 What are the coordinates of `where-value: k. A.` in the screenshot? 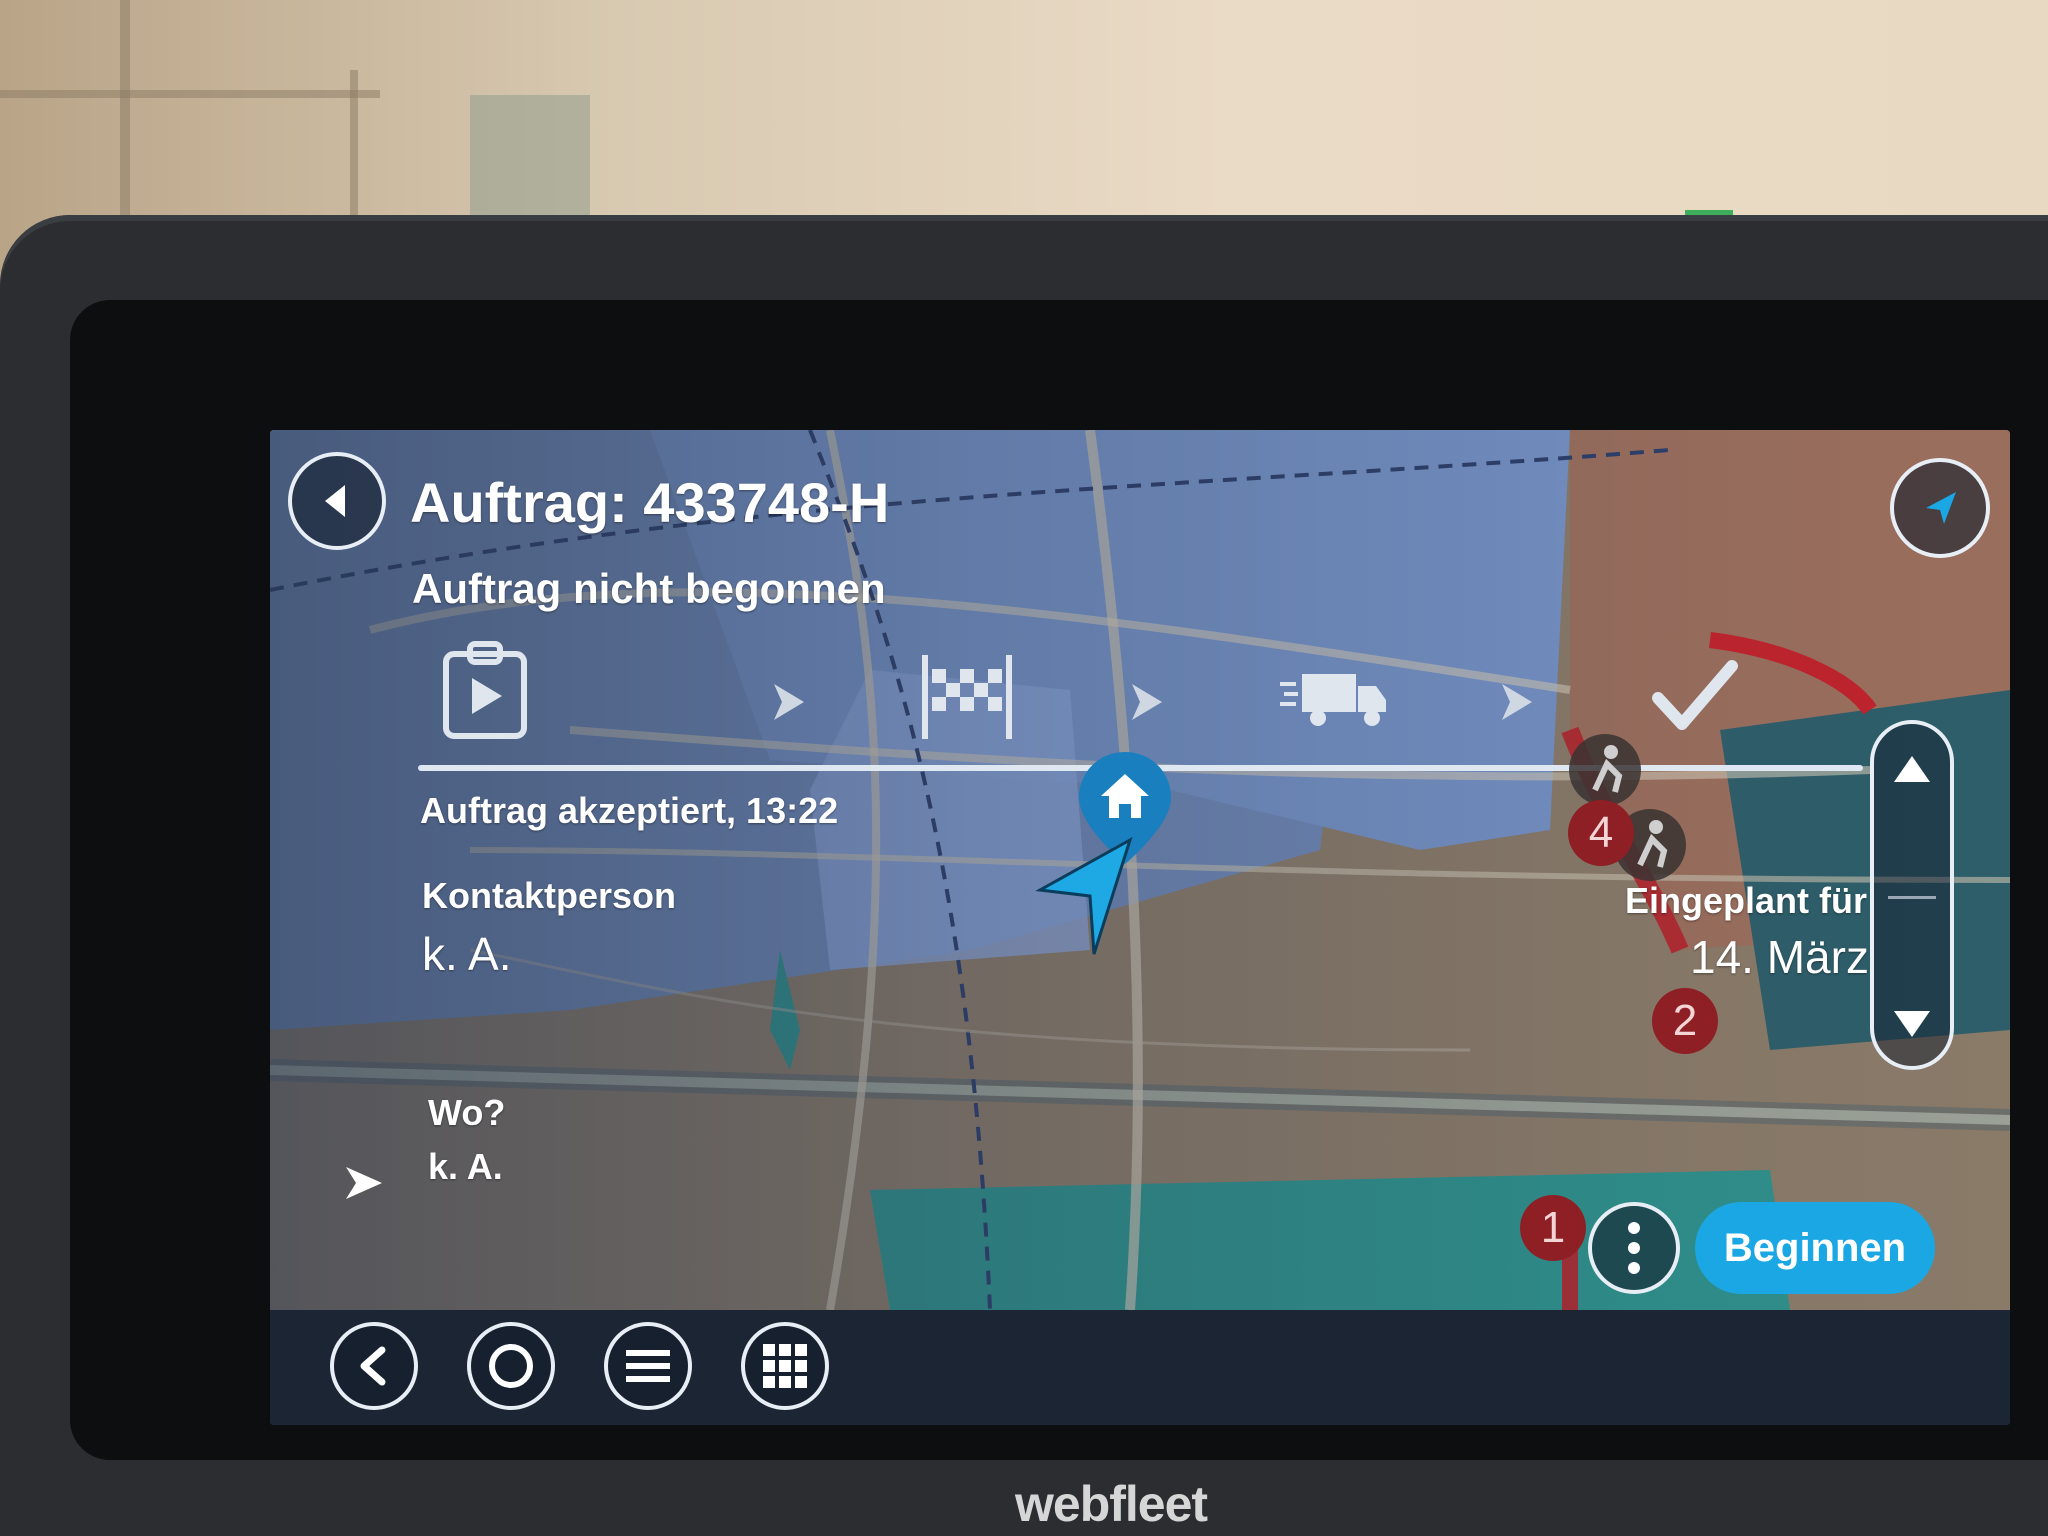 It's located at (465, 1166).